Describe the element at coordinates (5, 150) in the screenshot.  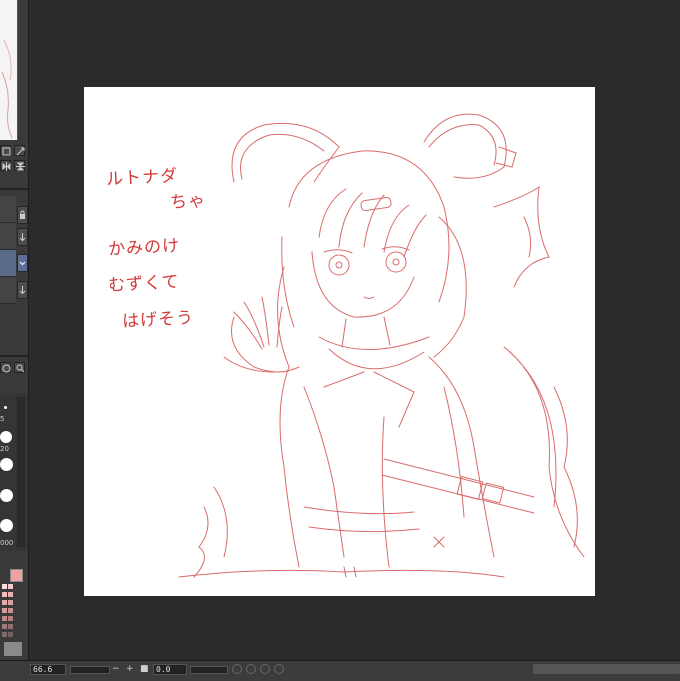
I see `zoom-fit-icon` at that location.